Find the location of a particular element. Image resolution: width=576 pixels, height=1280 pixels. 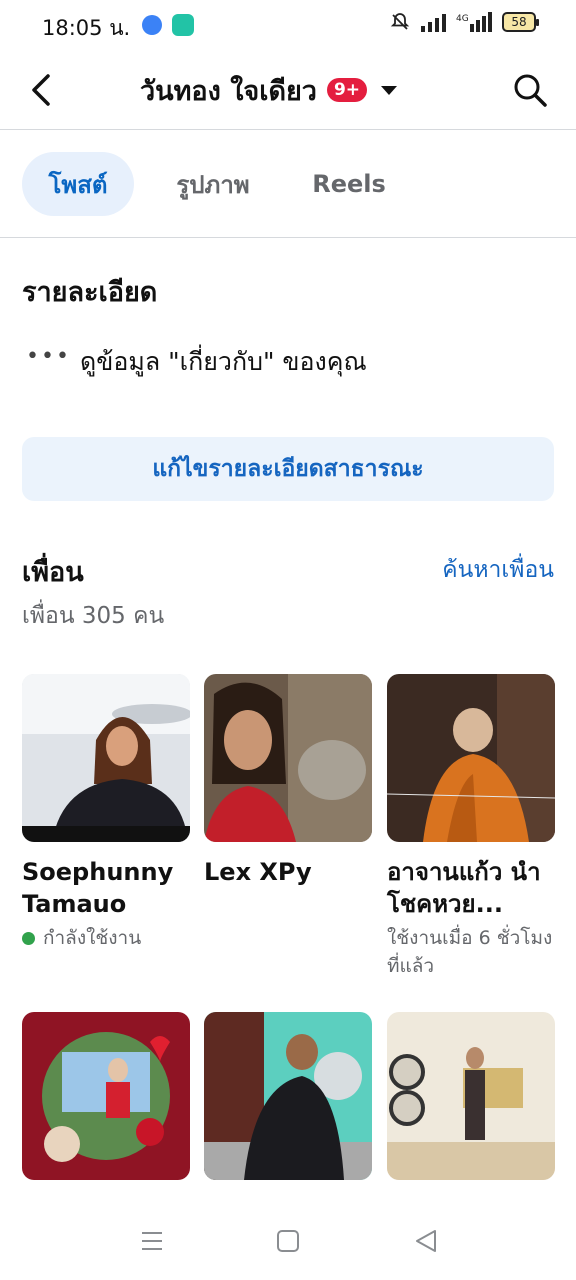

home-icon is located at coordinates (288, 1241).